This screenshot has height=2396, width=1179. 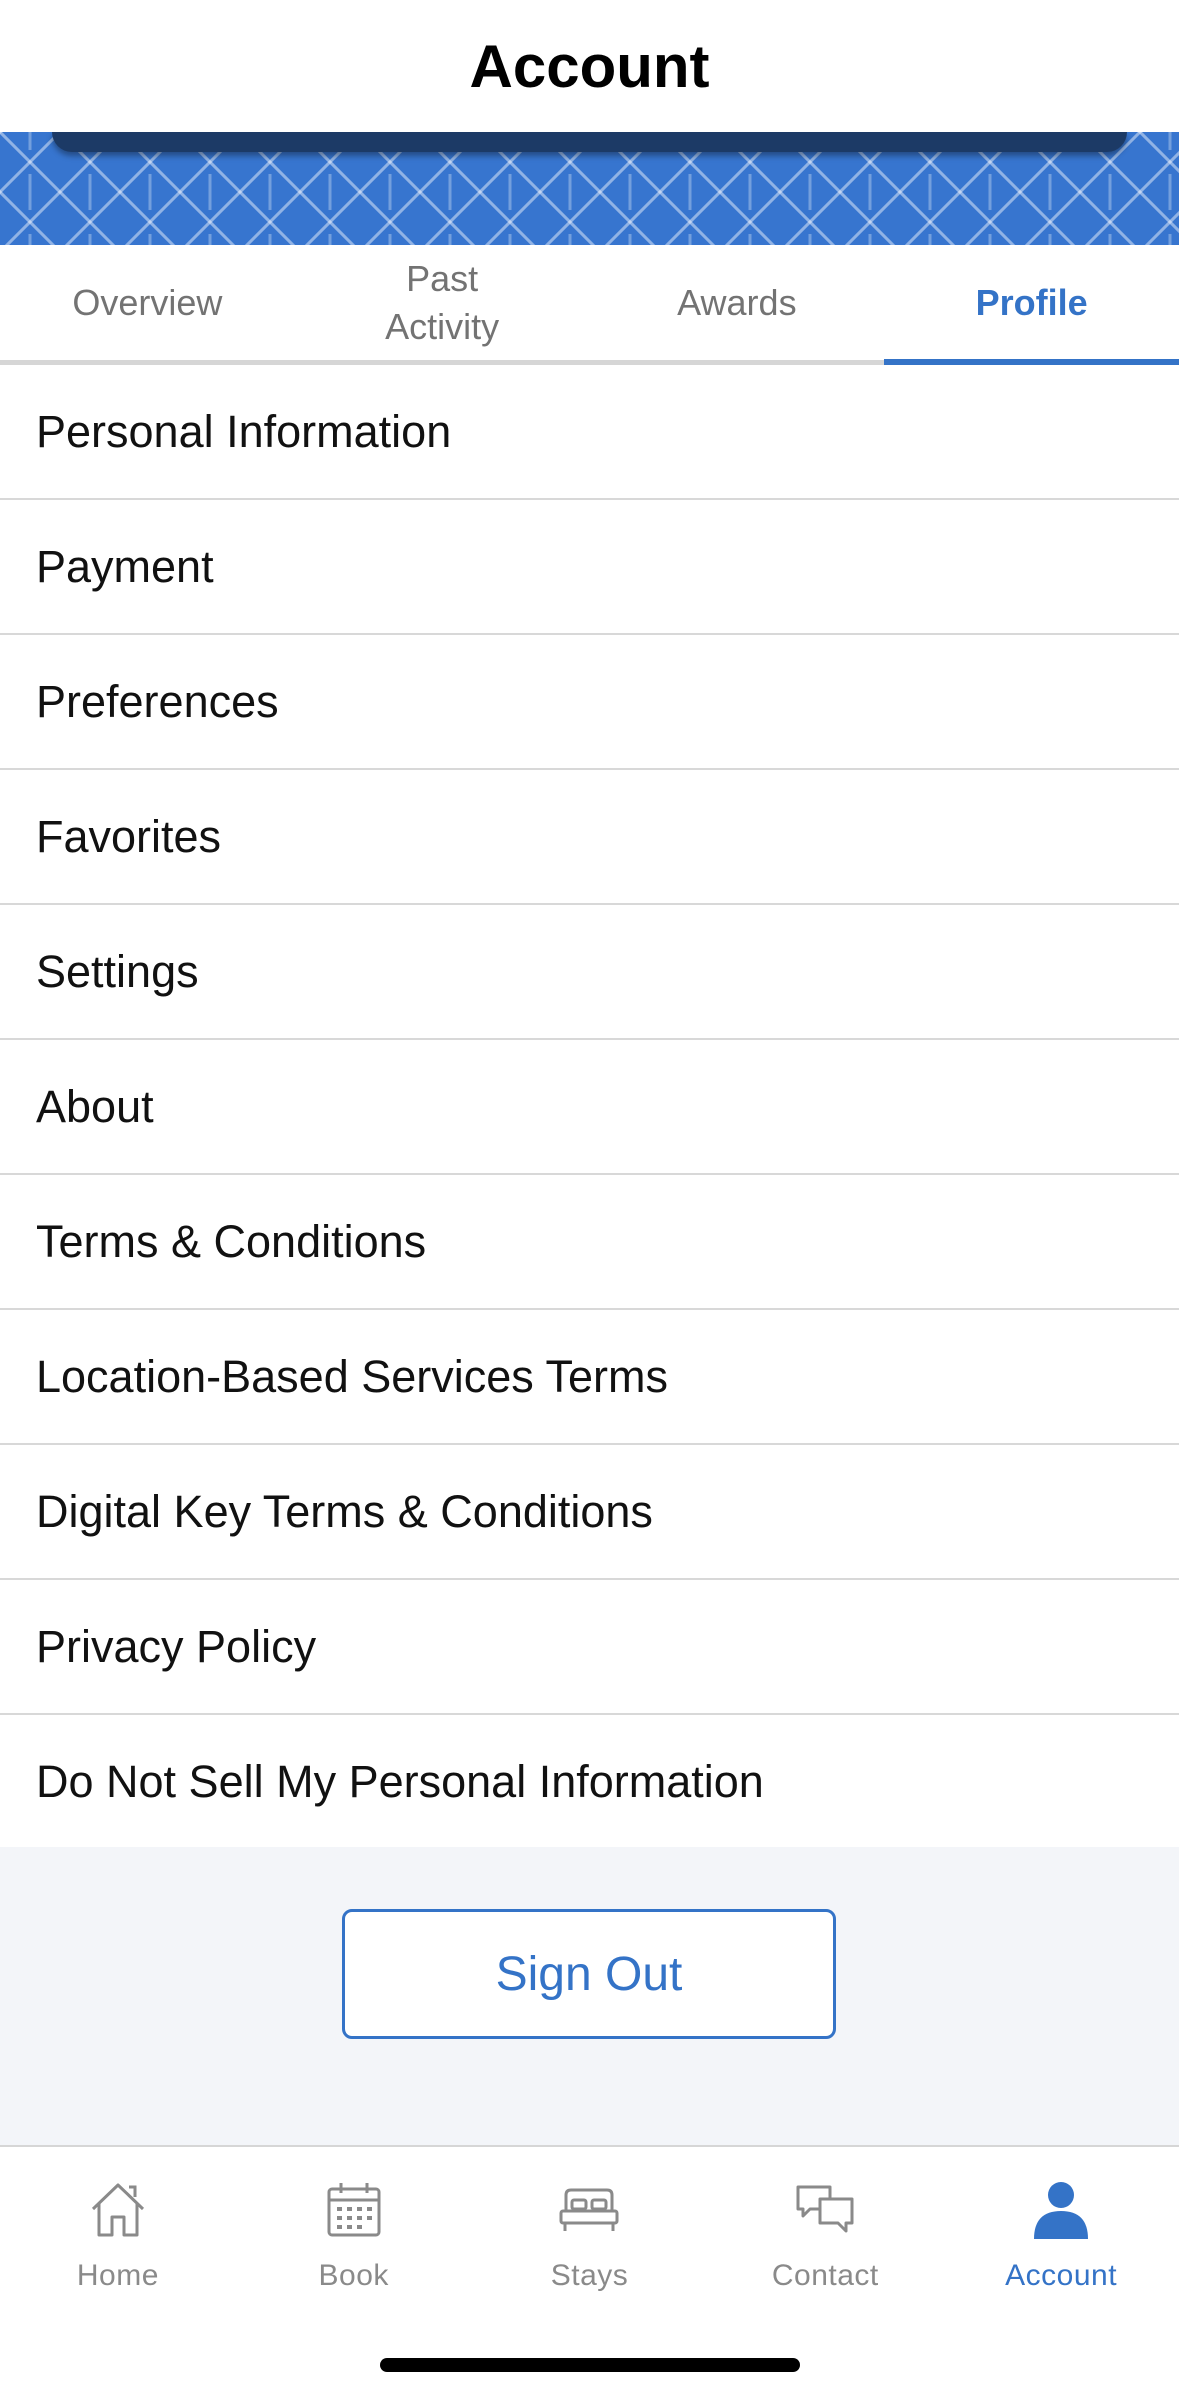 What do you see at coordinates (353, 2275) in the screenshot?
I see `tabbar-label-book: Book` at bounding box center [353, 2275].